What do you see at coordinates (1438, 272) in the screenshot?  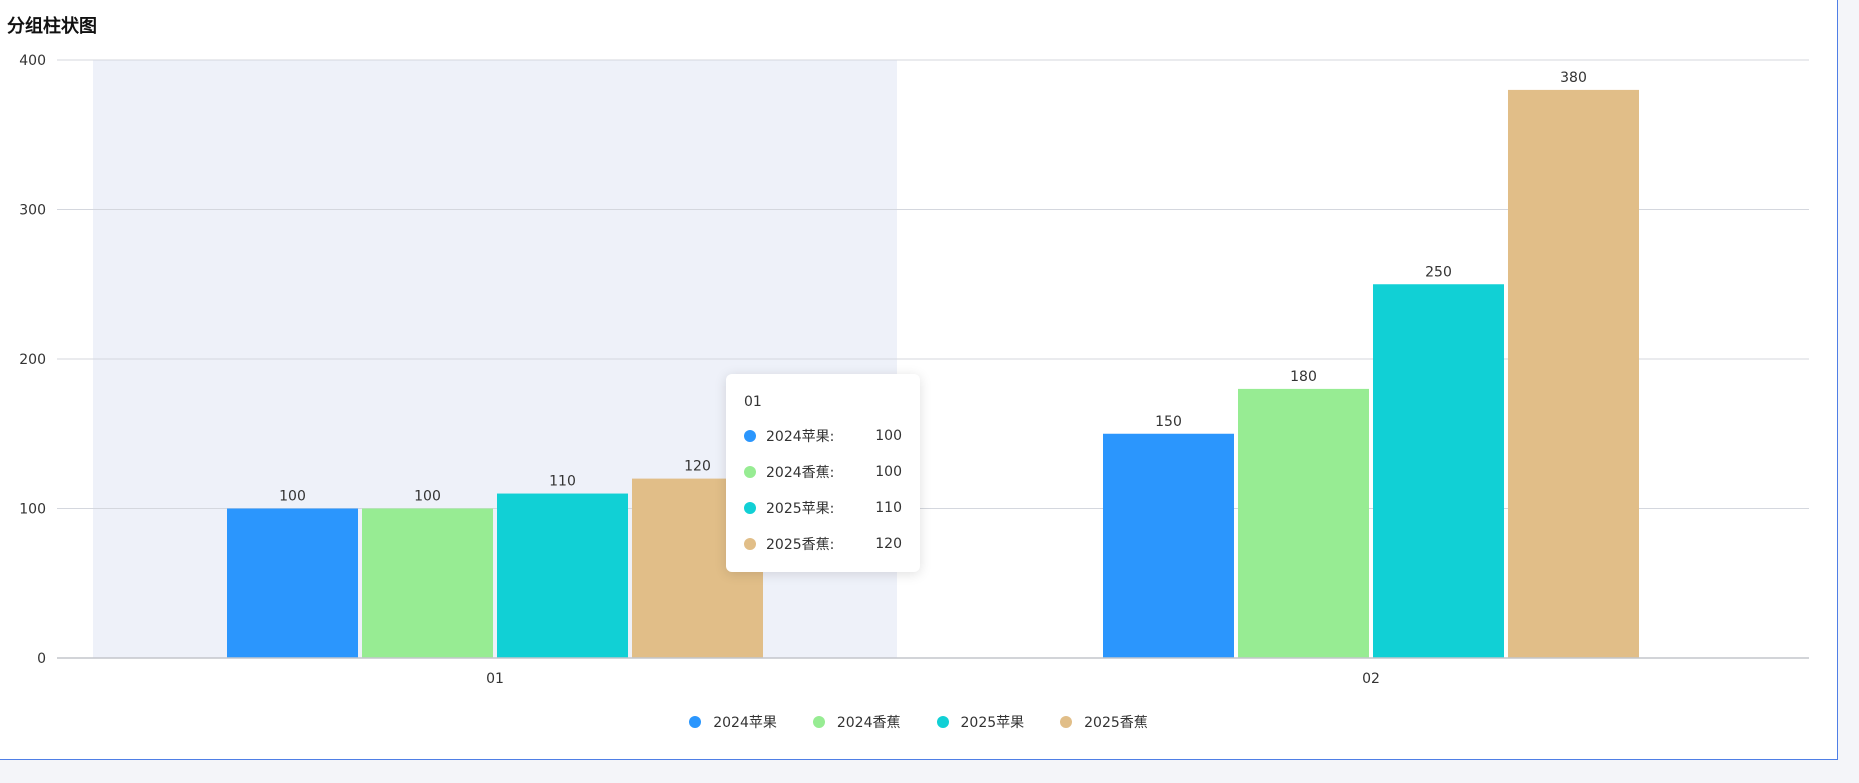 I see `bar-data-label: 250` at bounding box center [1438, 272].